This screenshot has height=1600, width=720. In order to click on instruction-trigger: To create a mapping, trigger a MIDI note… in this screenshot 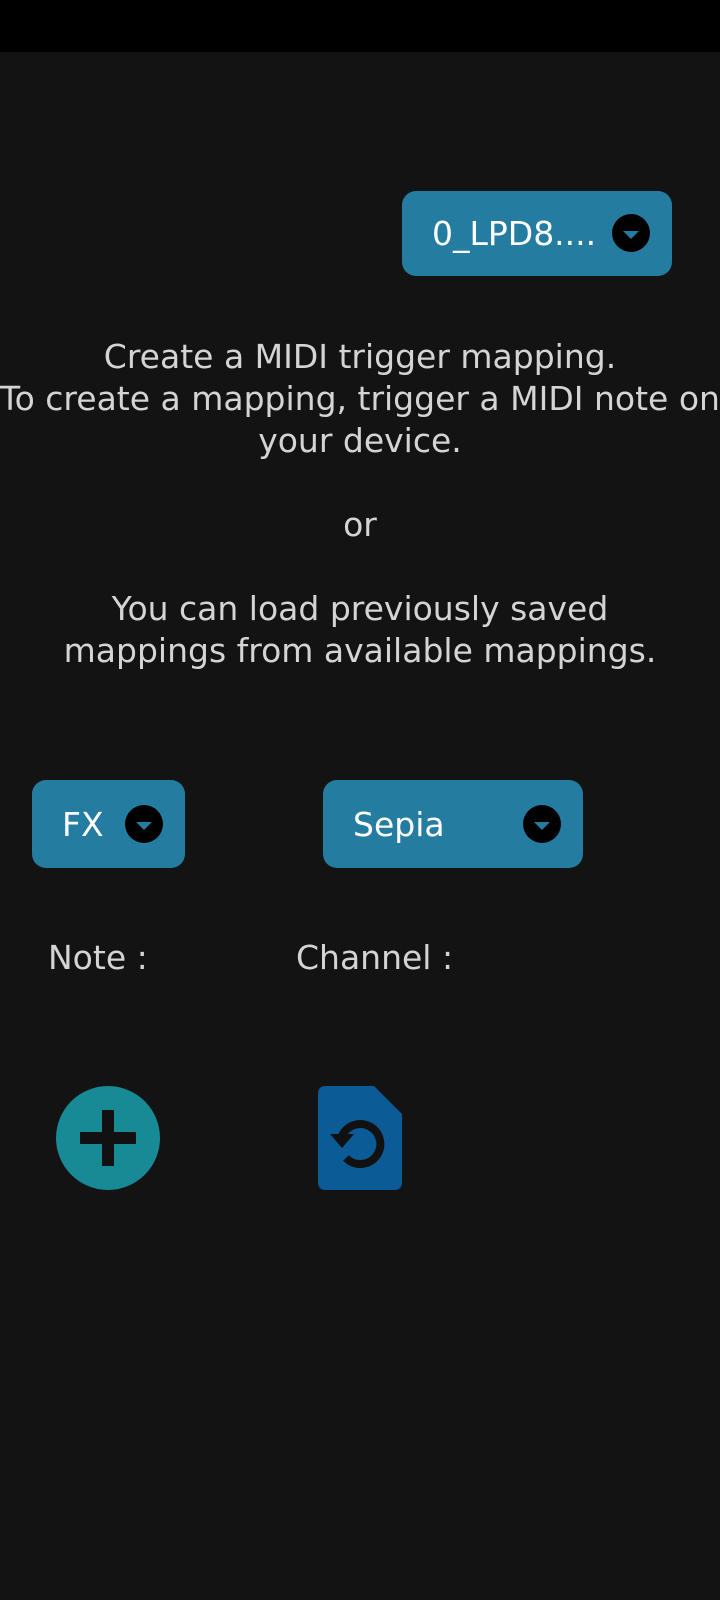, I will do `click(360, 419)`.